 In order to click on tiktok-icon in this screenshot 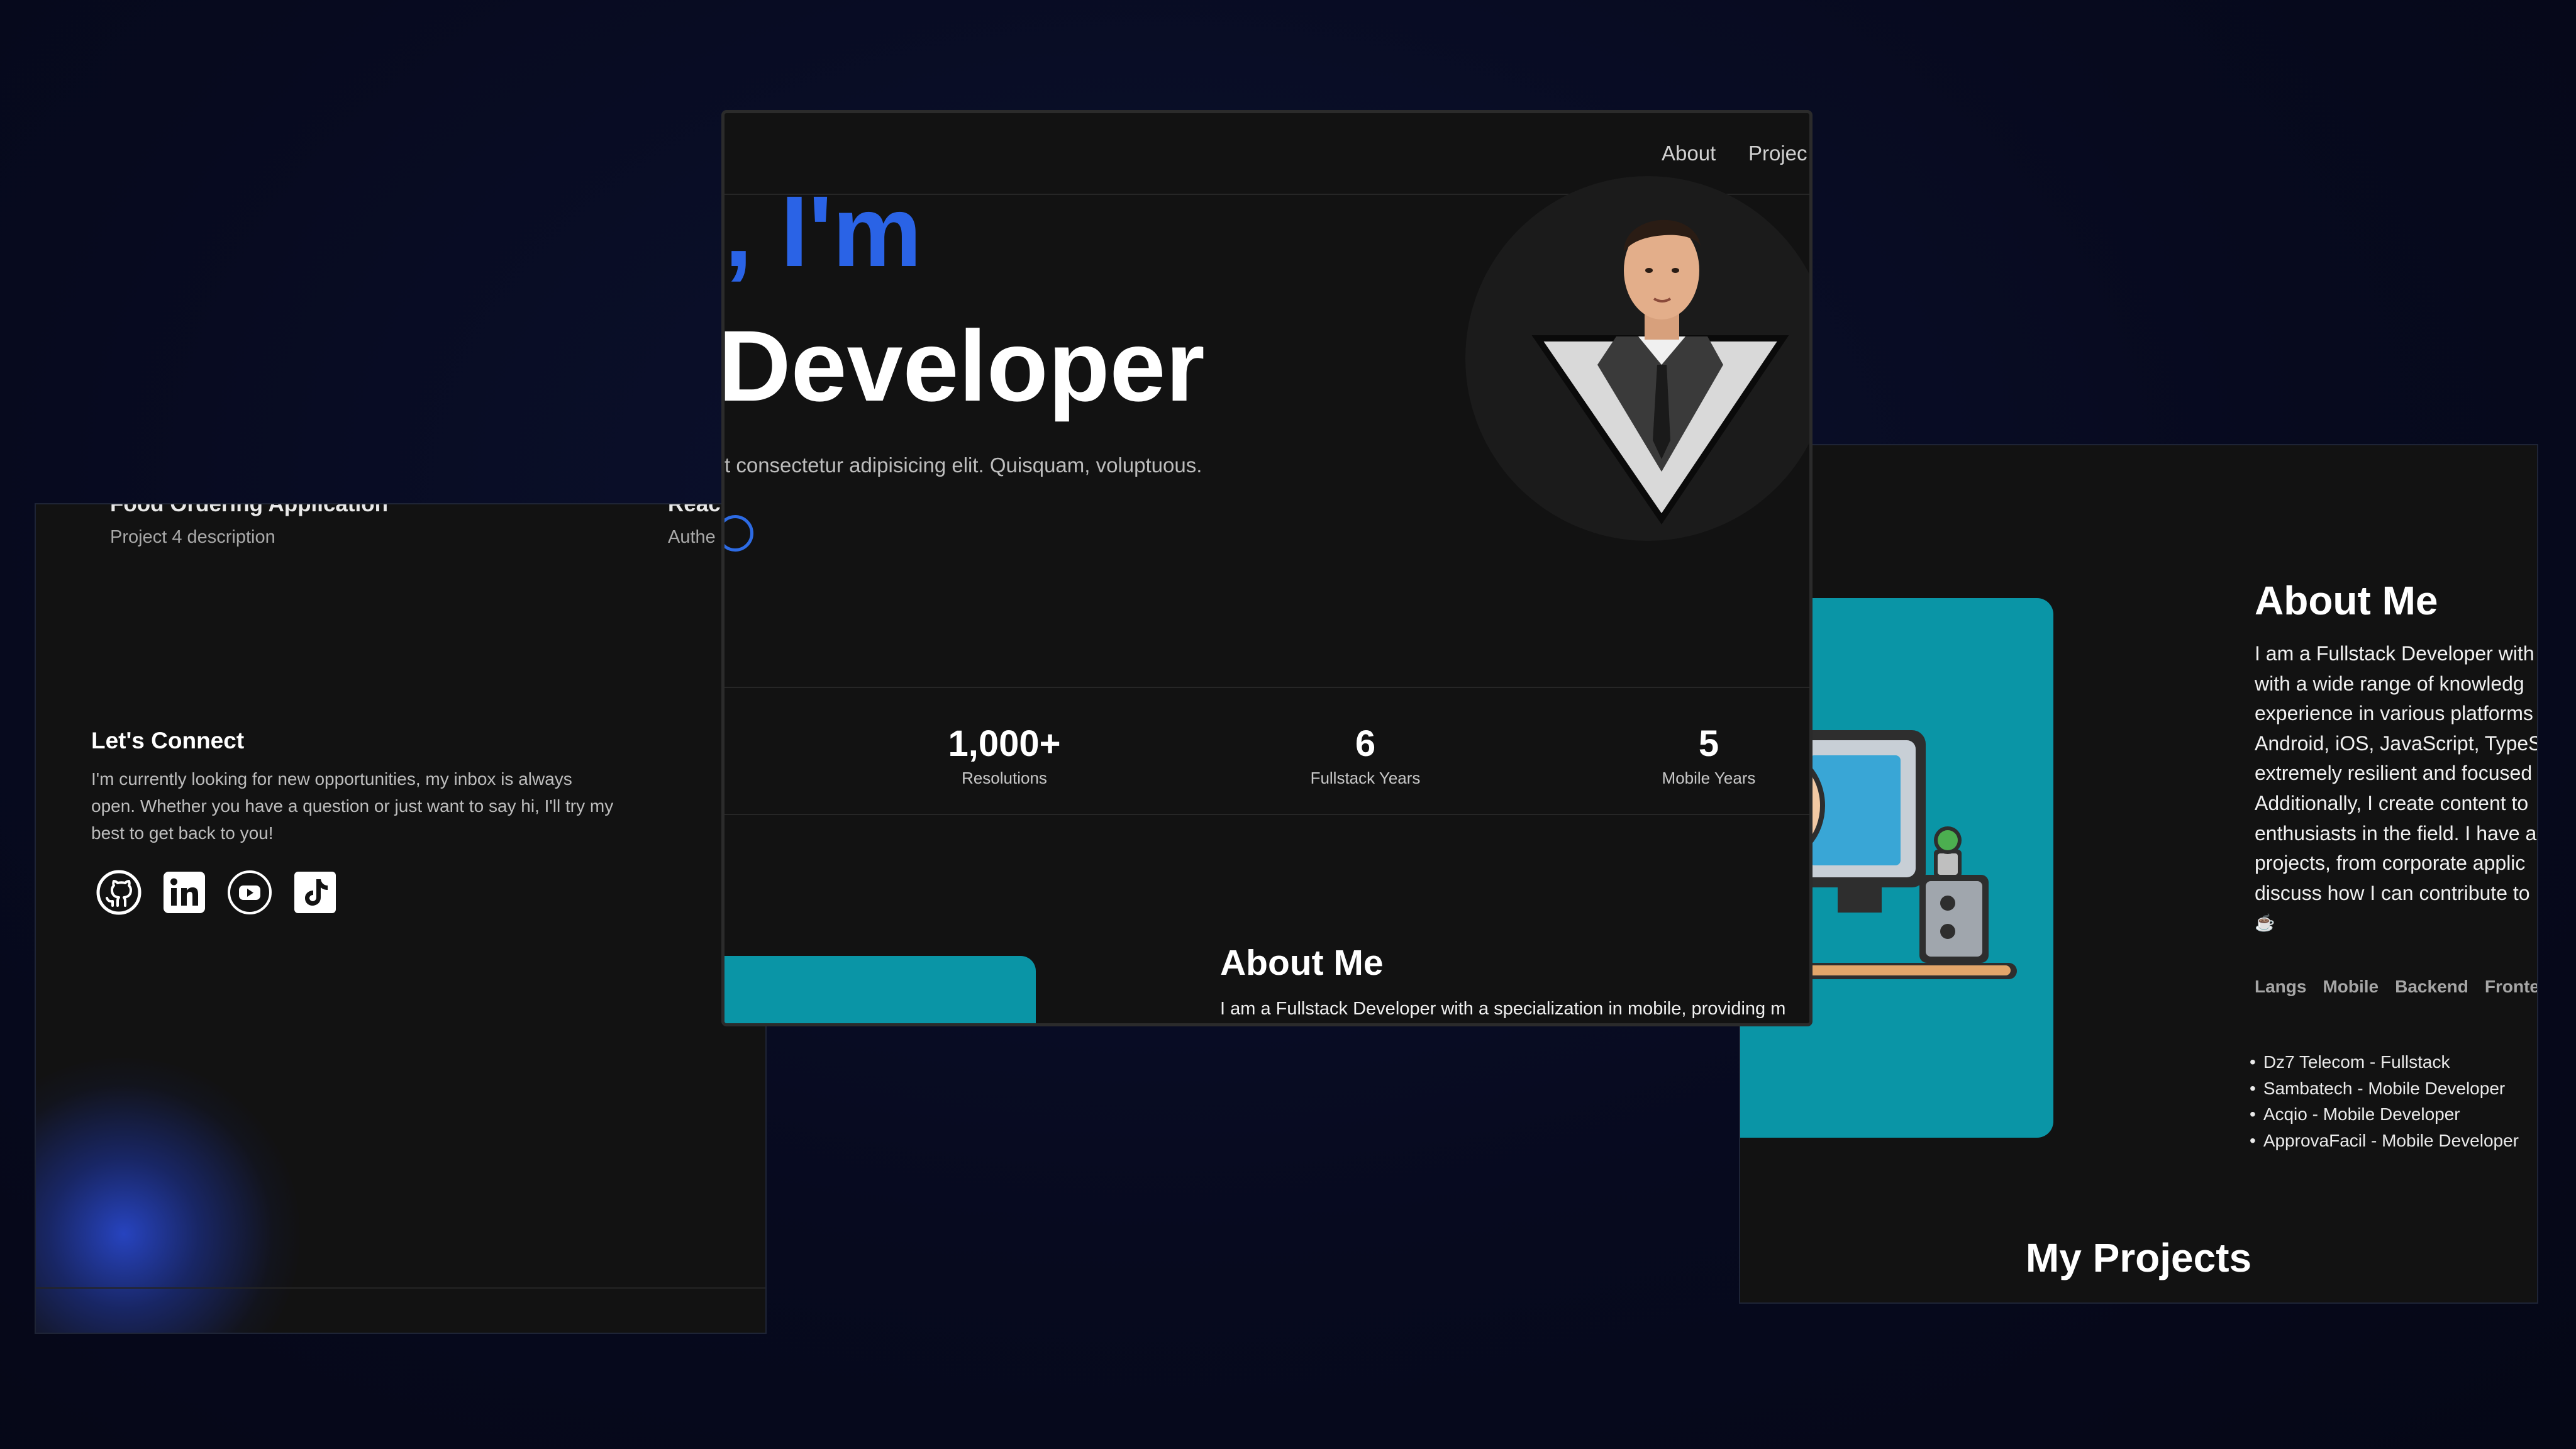, I will do `click(315, 892)`.